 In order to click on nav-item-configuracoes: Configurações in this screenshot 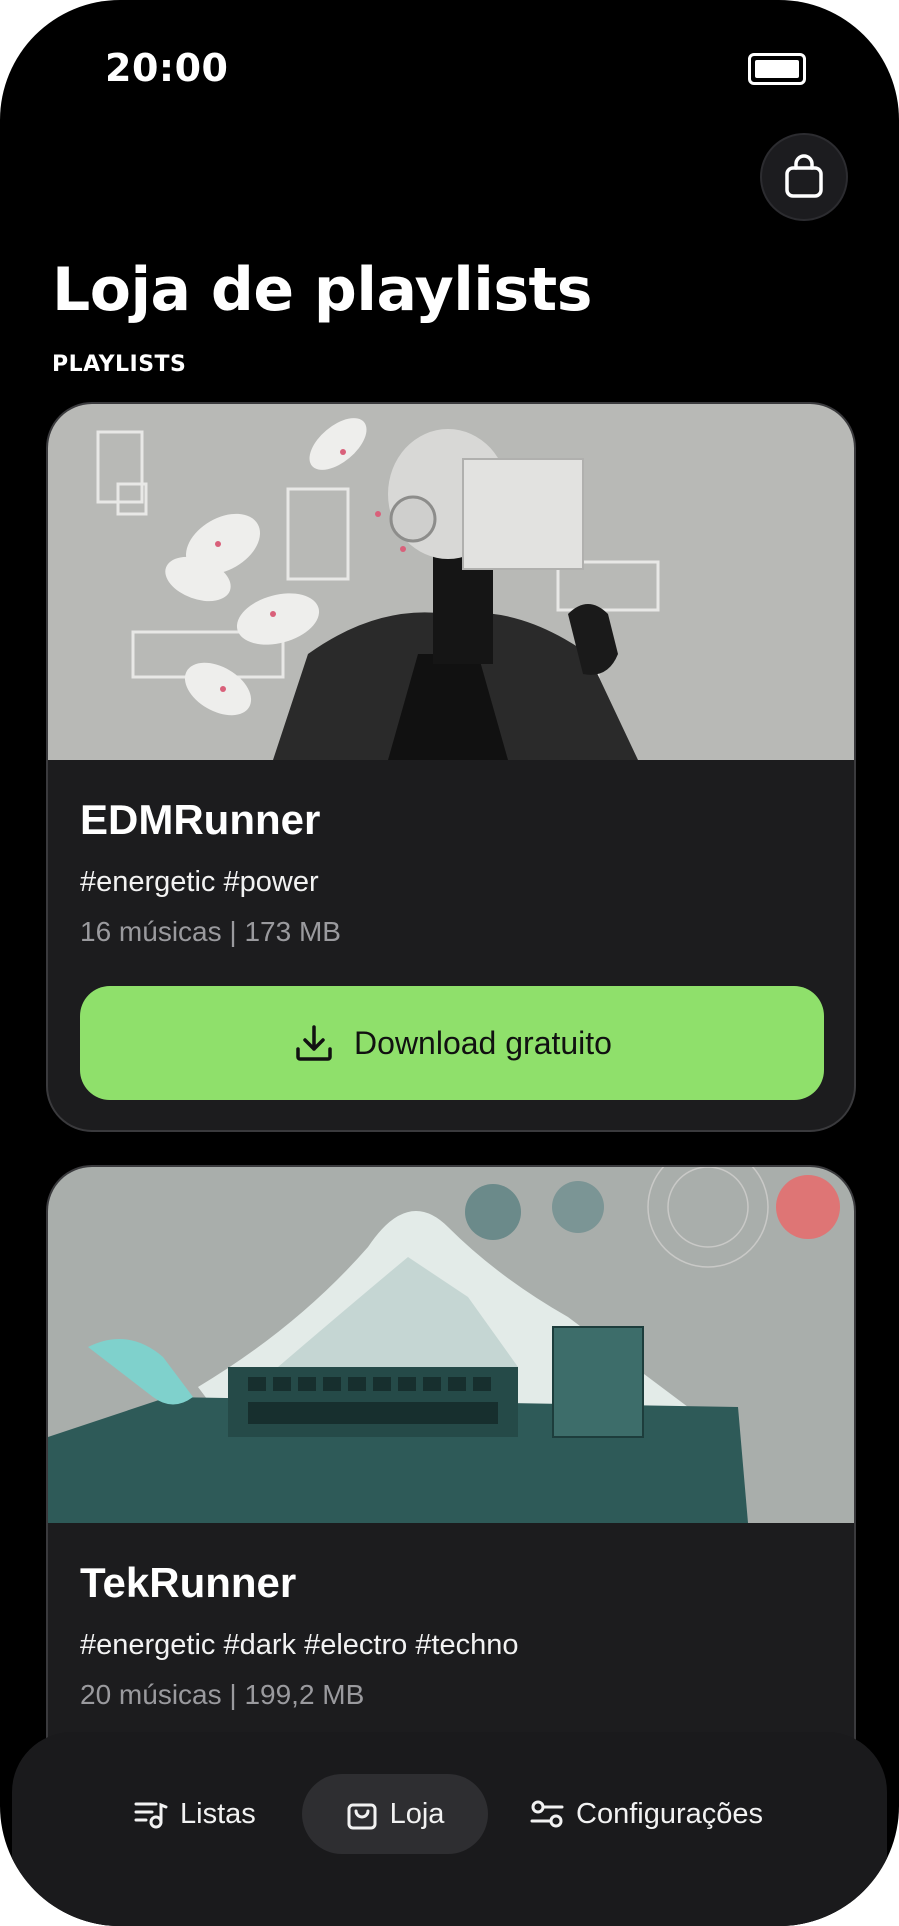, I will do `click(646, 1814)`.